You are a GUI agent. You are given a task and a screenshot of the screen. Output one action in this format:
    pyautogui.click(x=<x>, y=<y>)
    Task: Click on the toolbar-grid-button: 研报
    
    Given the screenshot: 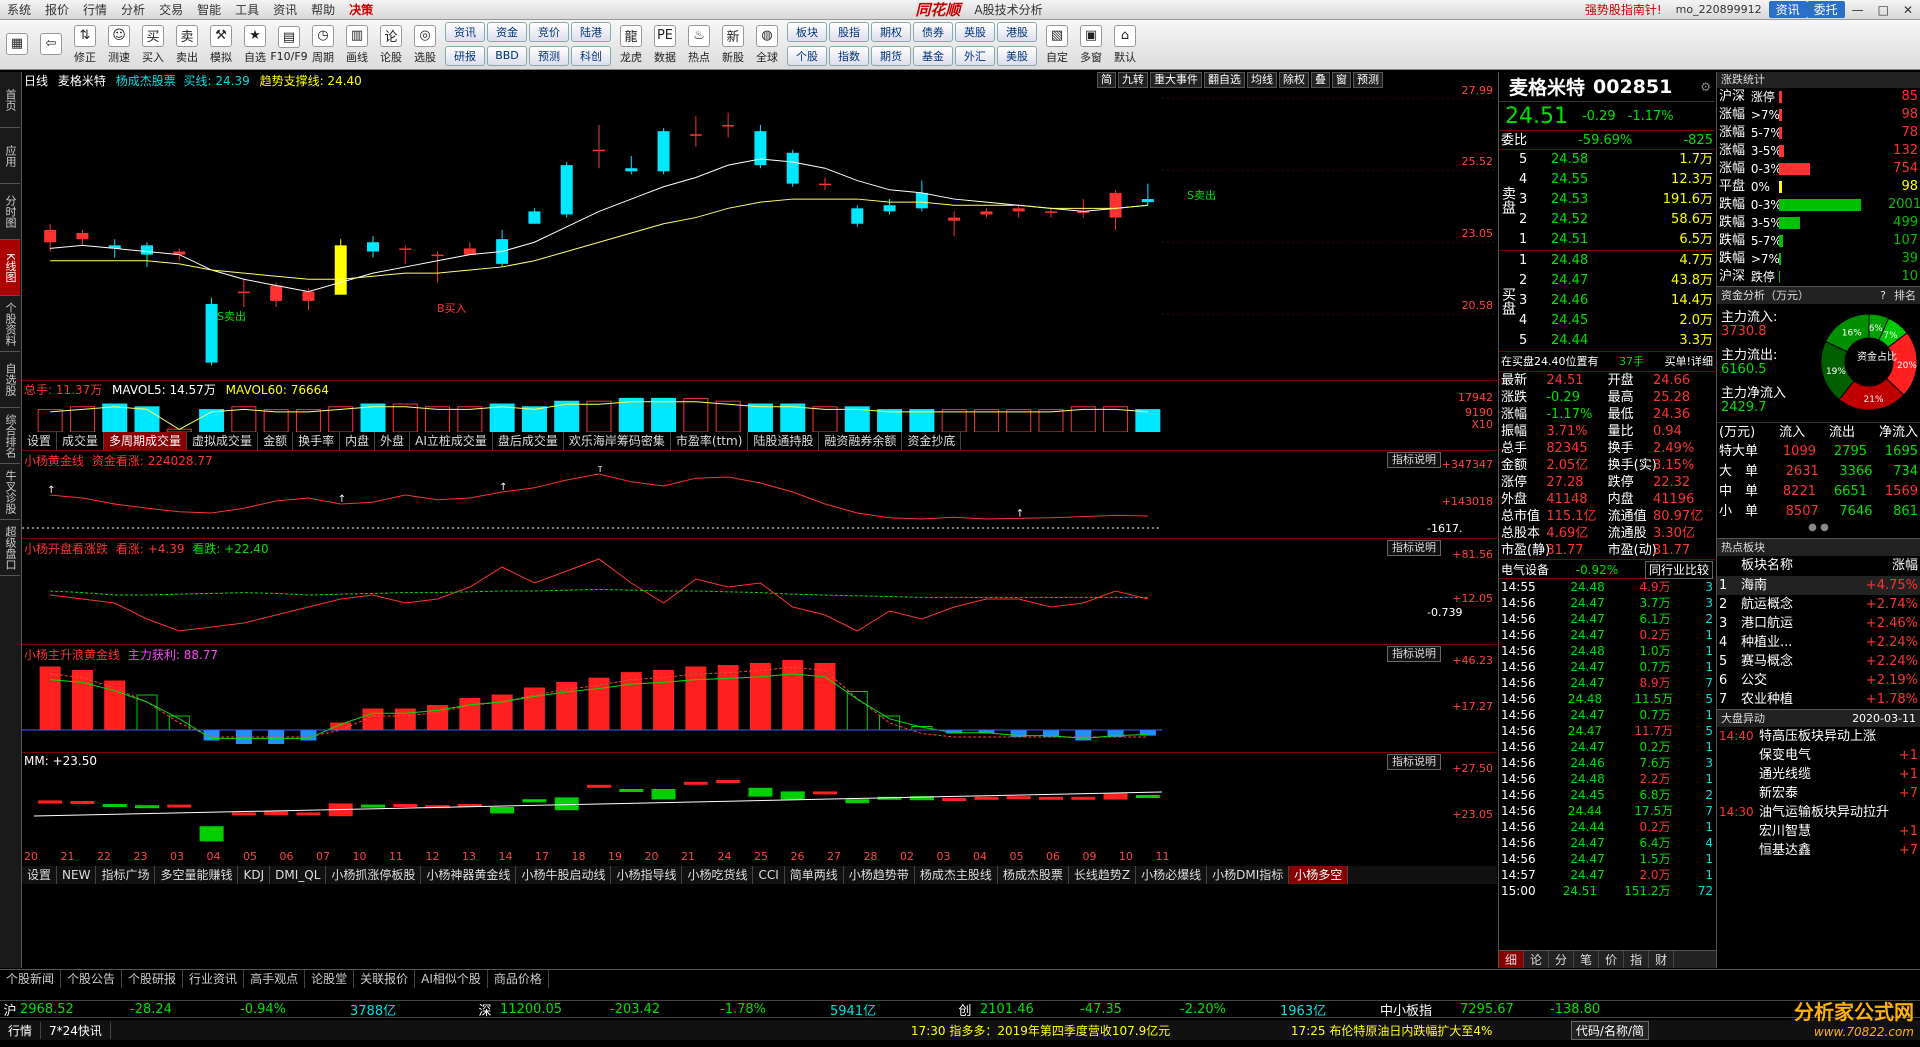 What is the action you would take?
    pyautogui.click(x=465, y=55)
    